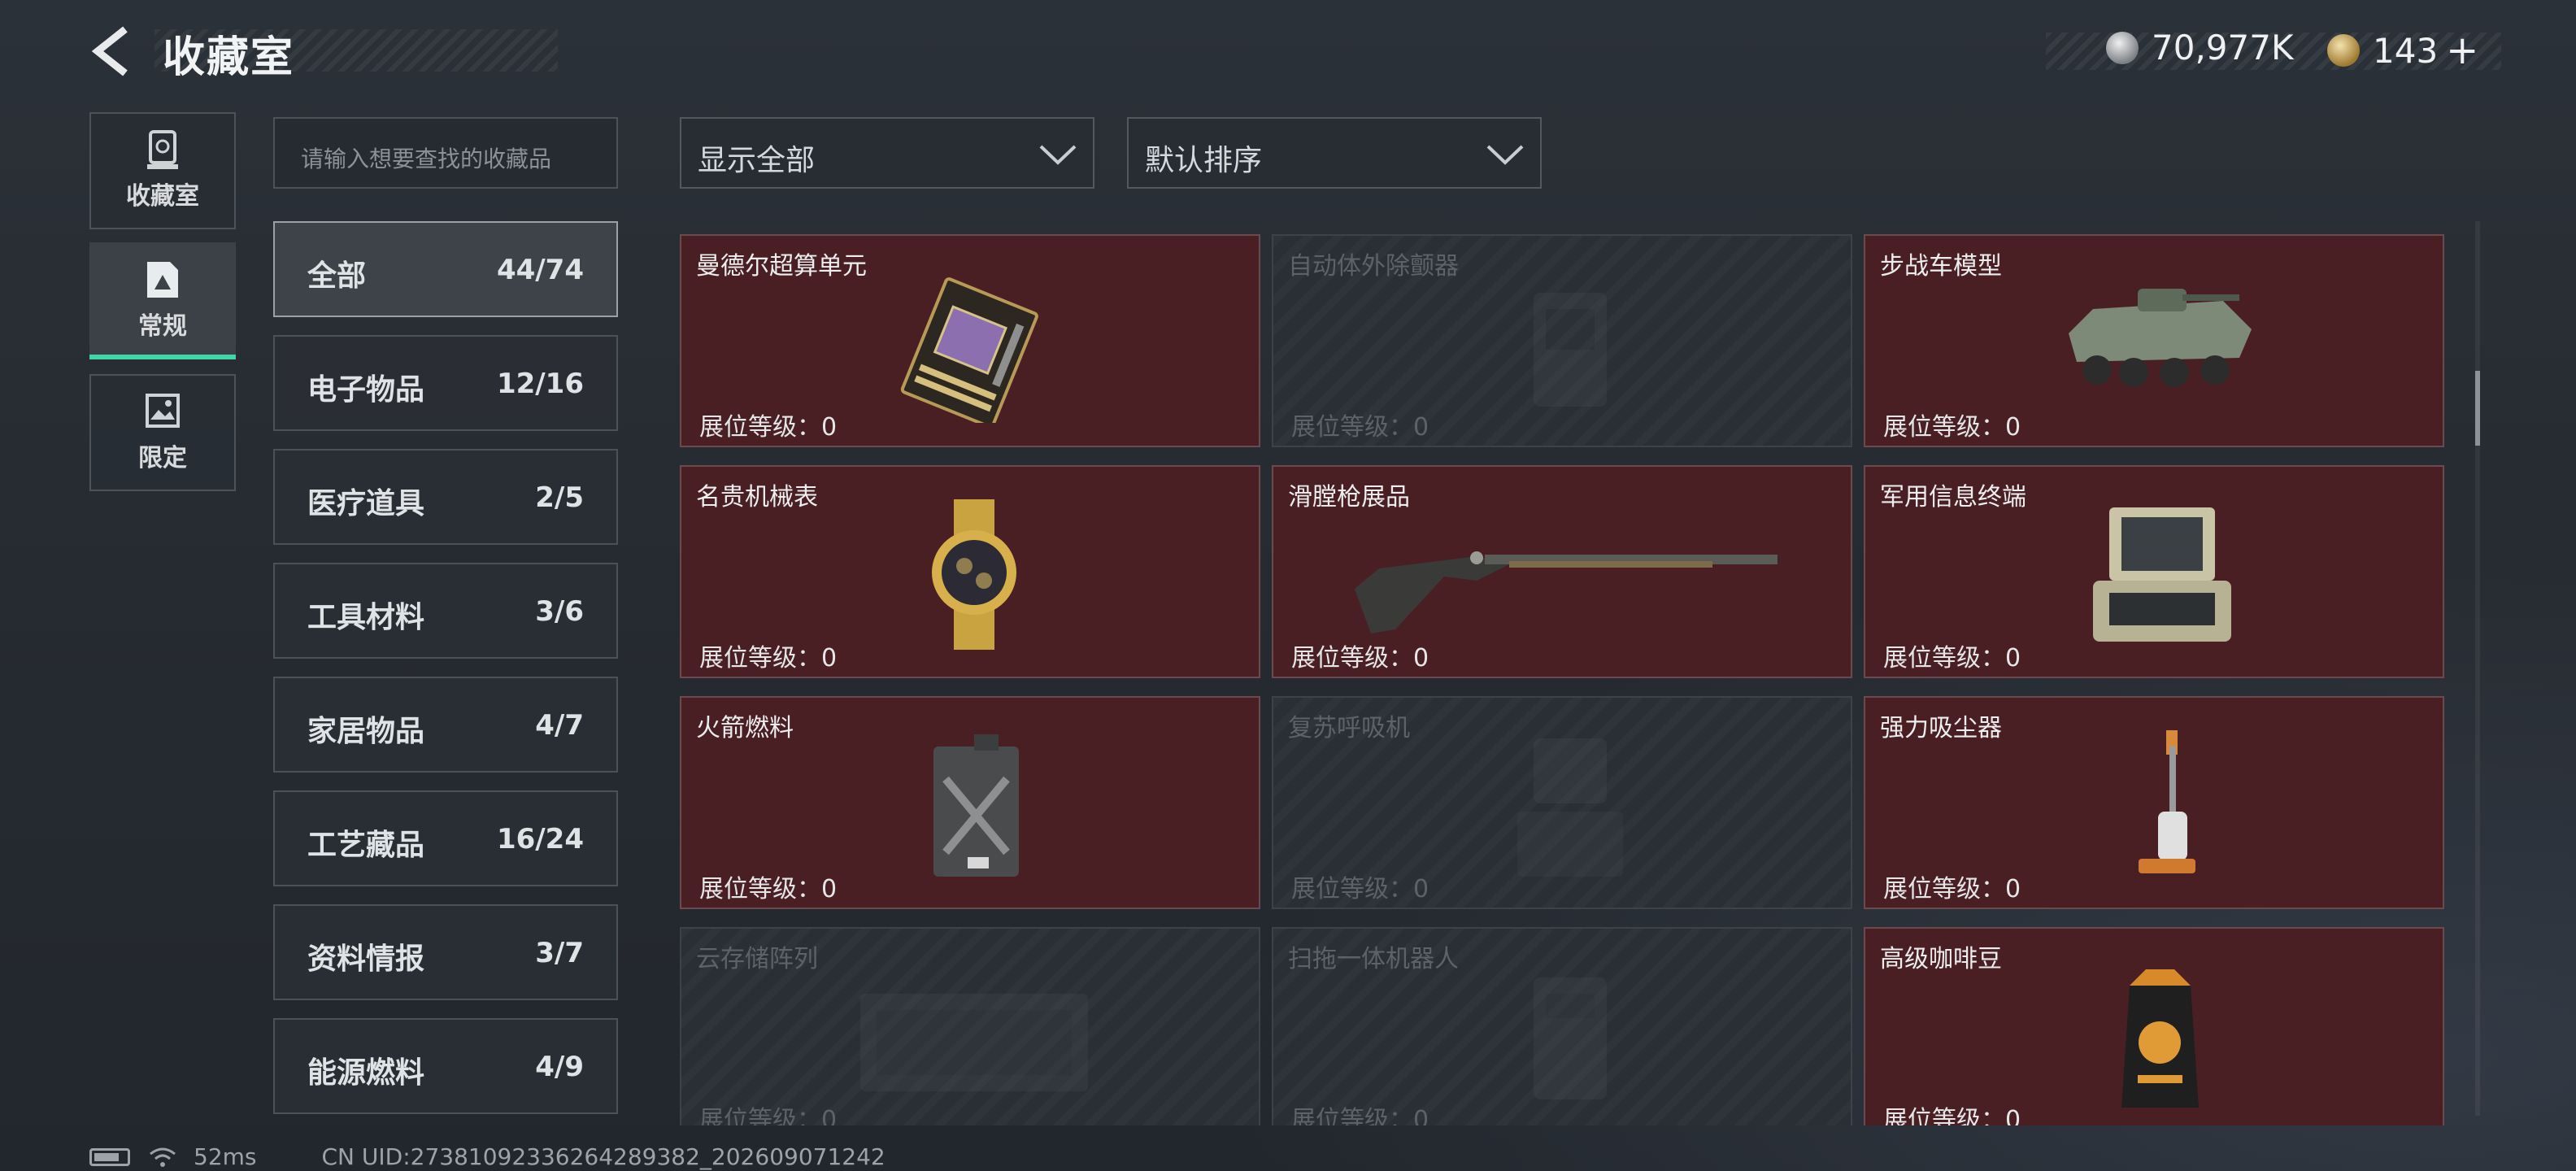 This screenshot has height=1171, width=2576. I want to click on robot-mop-icon, so click(1571, 1038).